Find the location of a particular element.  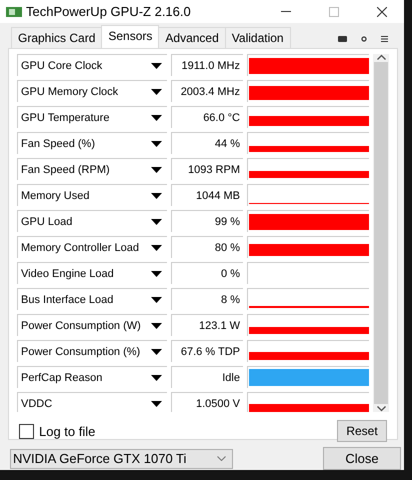

sensor-selector: PerfCap Reason is located at coordinates (92, 377).